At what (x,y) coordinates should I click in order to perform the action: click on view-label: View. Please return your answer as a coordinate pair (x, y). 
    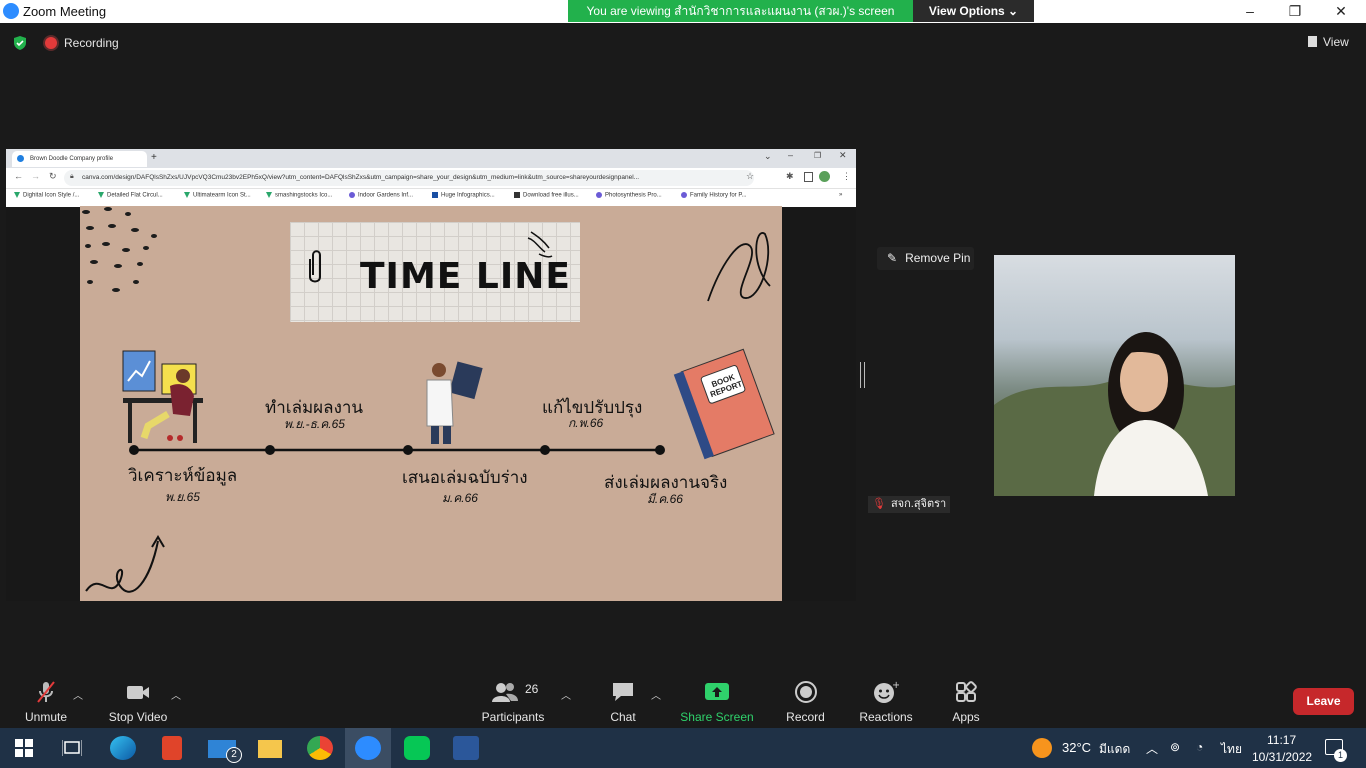
    Looking at the image, I should click on (1336, 42).